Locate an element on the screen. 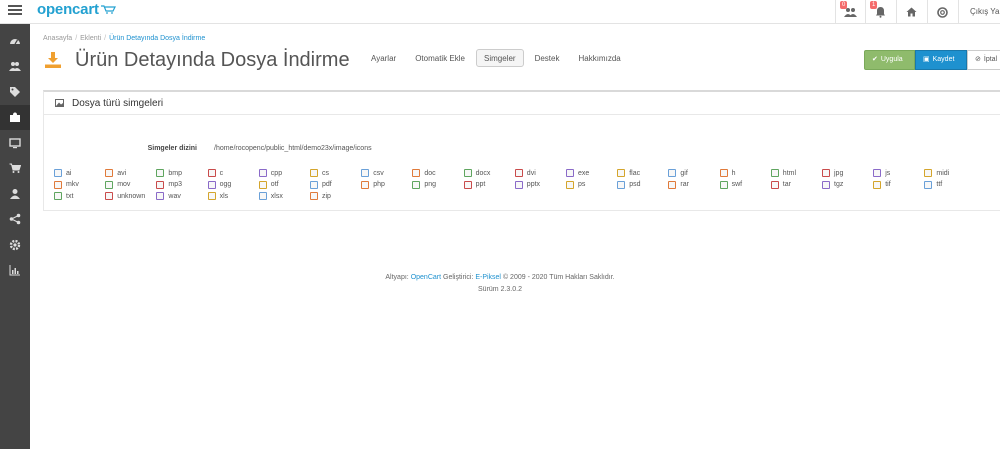 Image resolution: width=1000 pixels, height=449 pixels. tab-about: Hakkımızda is located at coordinates (599, 58).